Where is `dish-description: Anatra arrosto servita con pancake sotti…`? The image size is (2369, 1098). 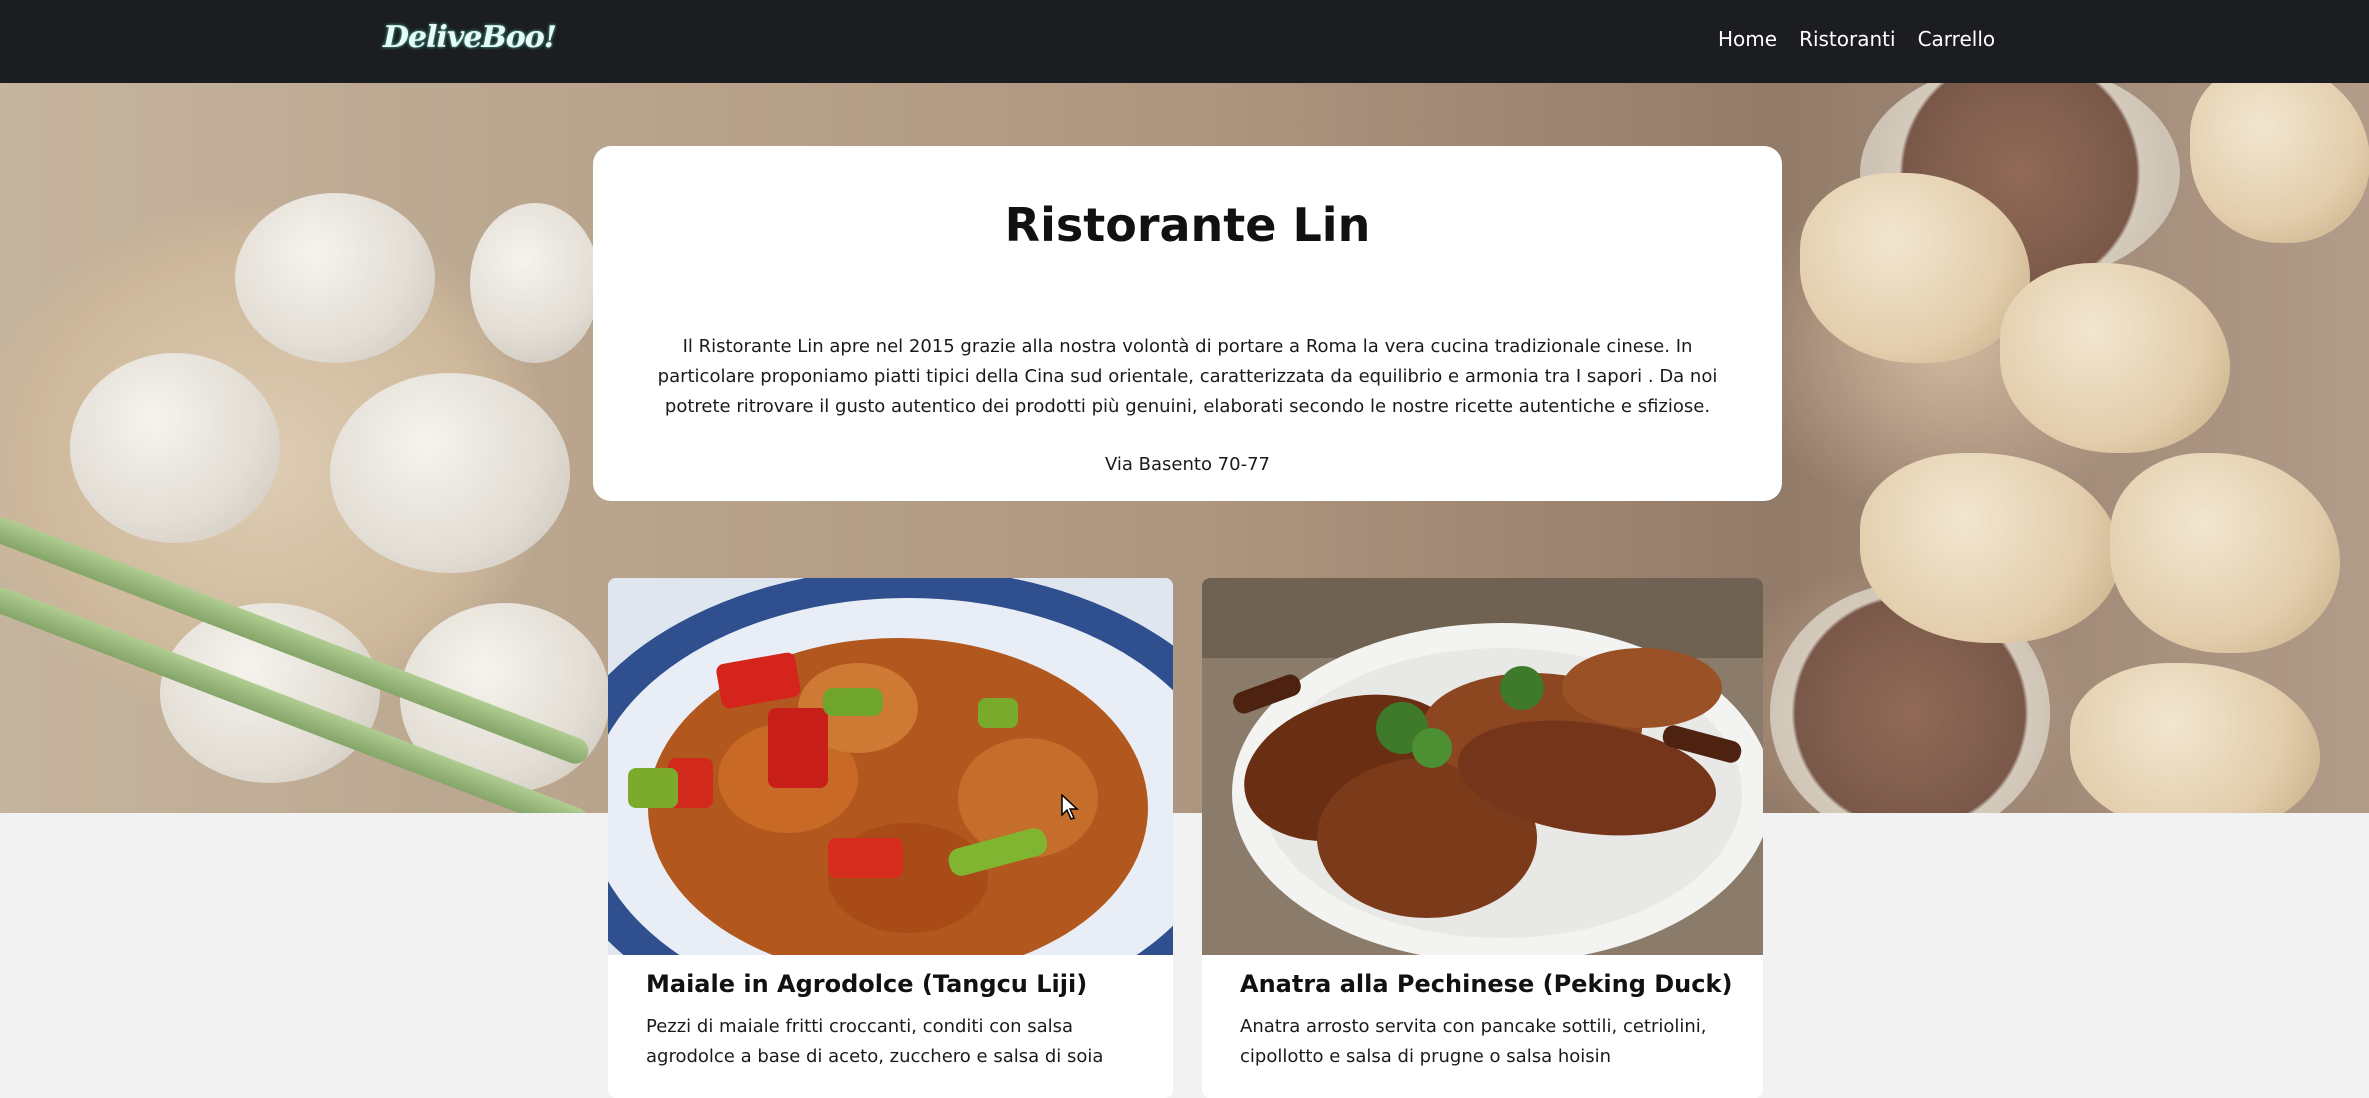
dish-description: Anatra arrosto servita con pancake sotti… is located at coordinates (1473, 1041).